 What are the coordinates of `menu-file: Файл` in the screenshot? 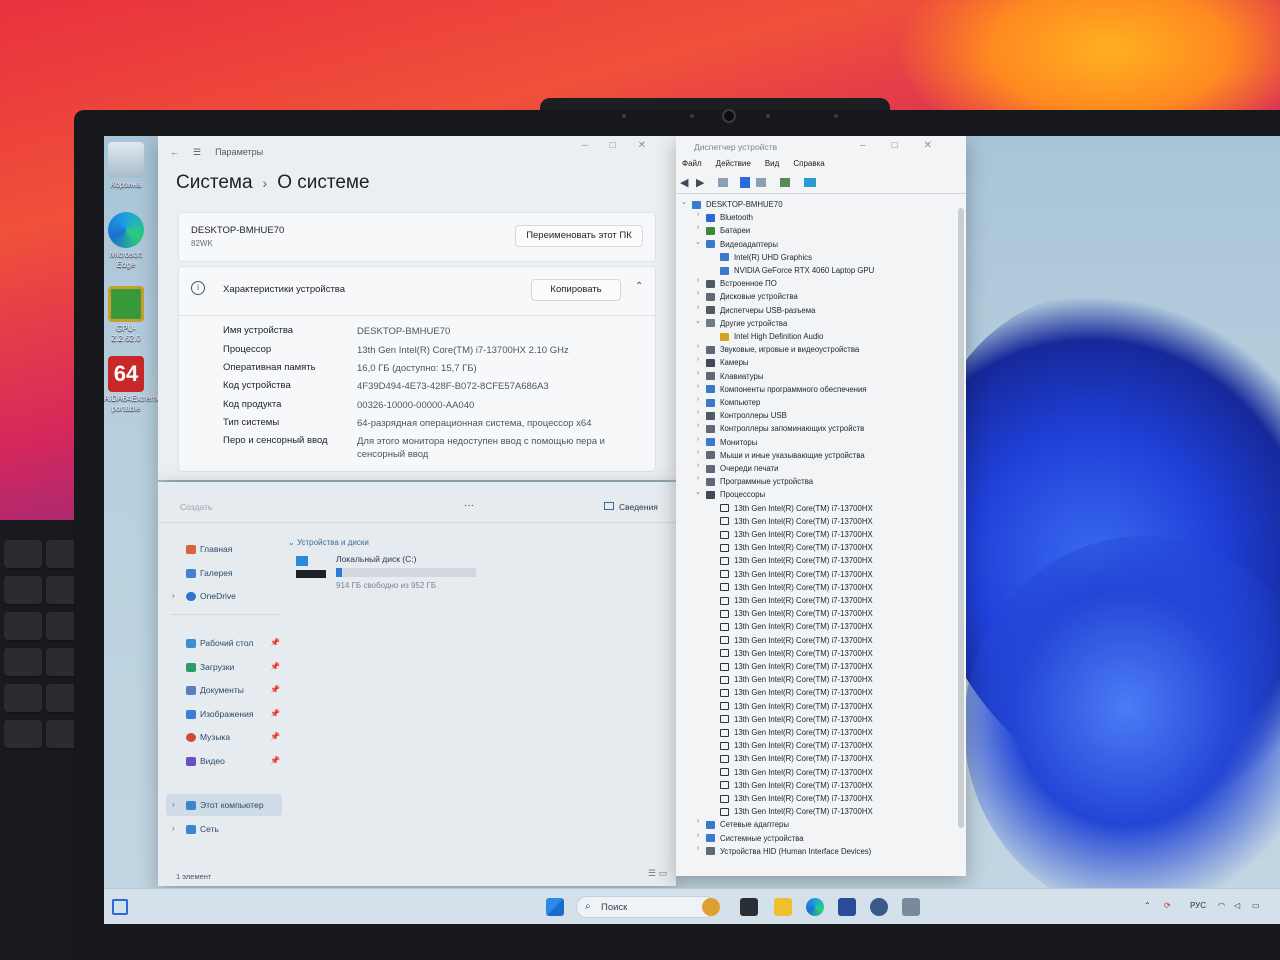 It's located at (692, 165).